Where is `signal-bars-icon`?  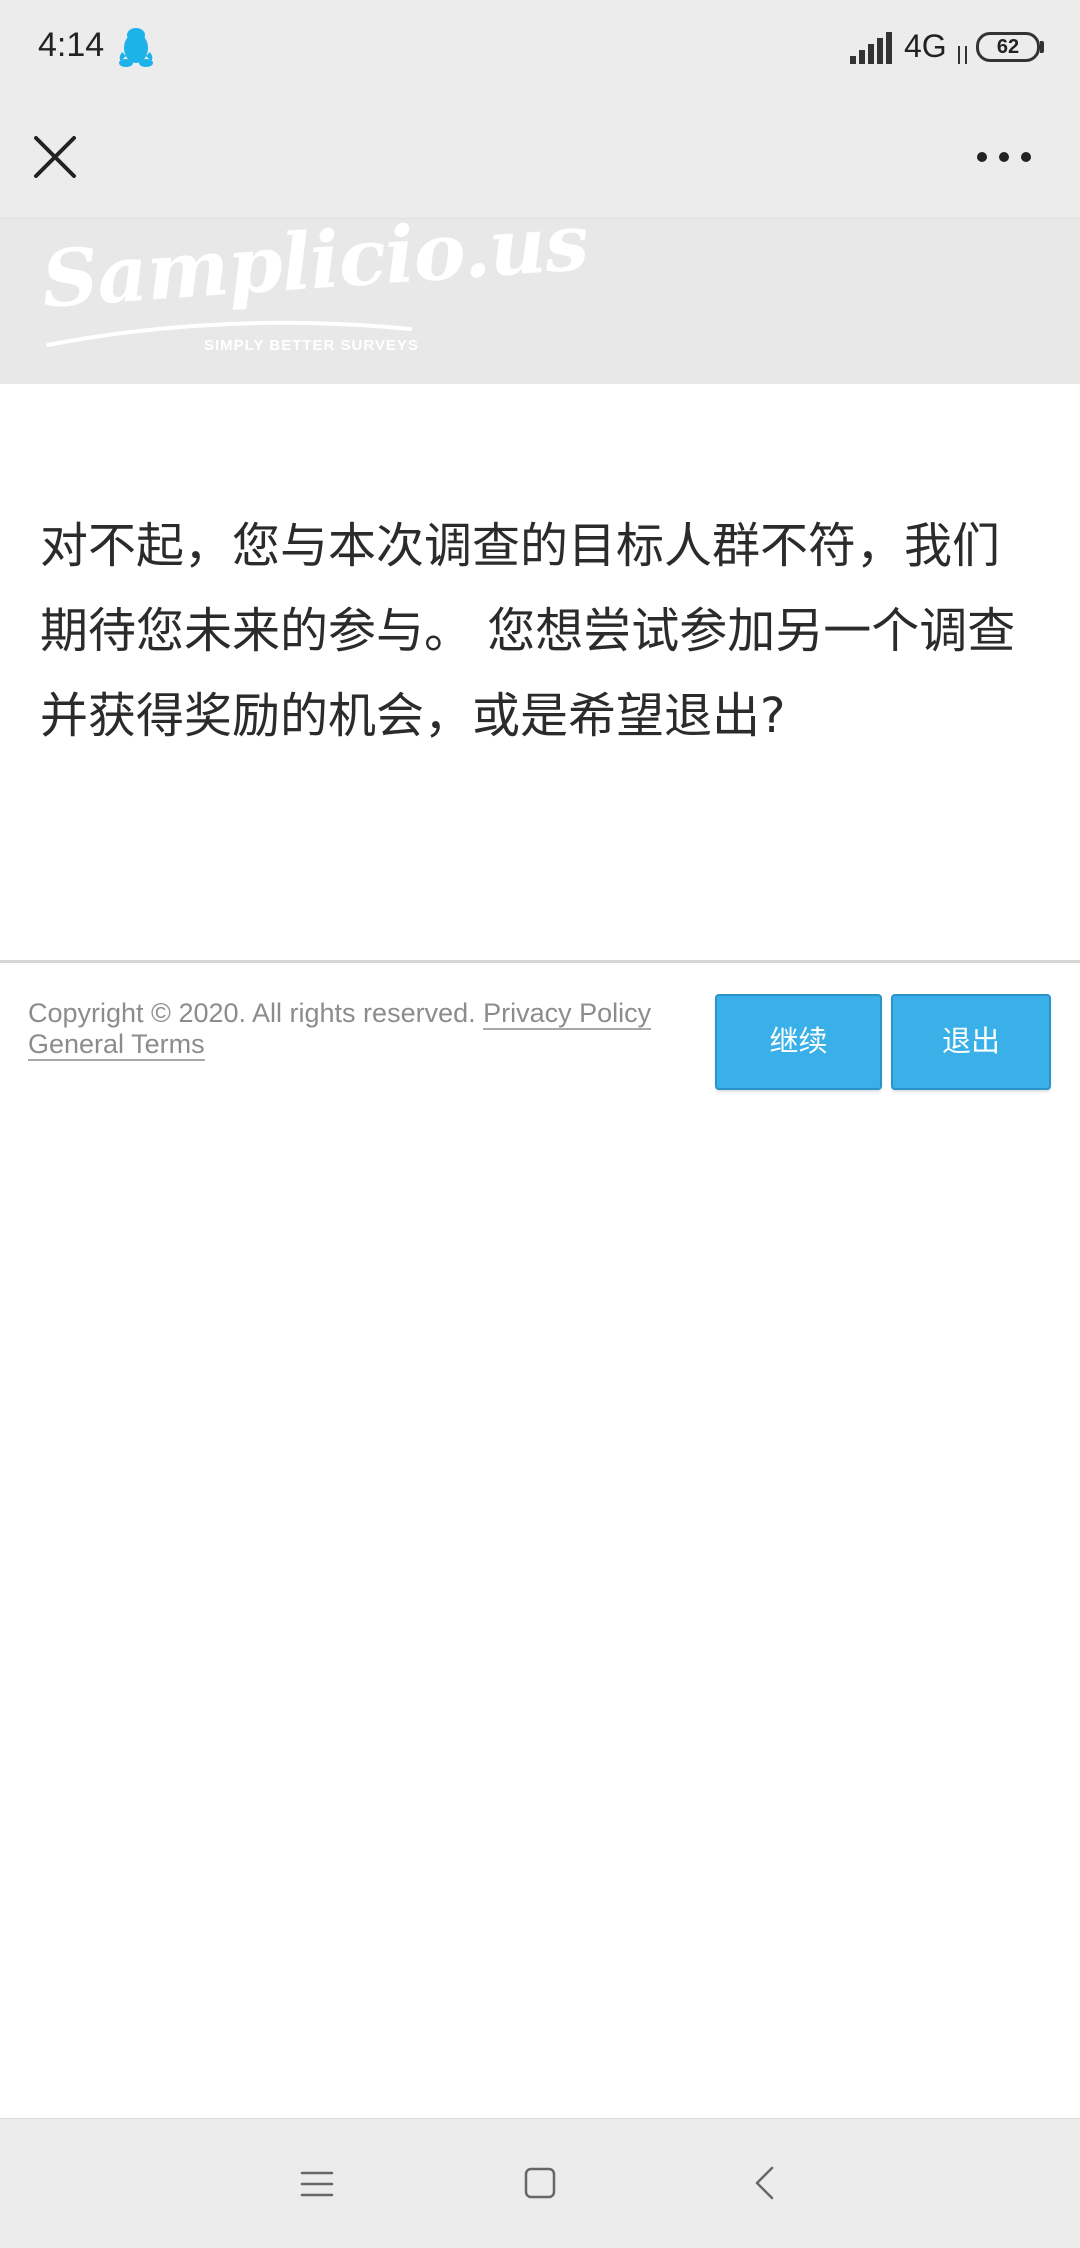
signal-bars-icon is located at coordinates (871, 48).